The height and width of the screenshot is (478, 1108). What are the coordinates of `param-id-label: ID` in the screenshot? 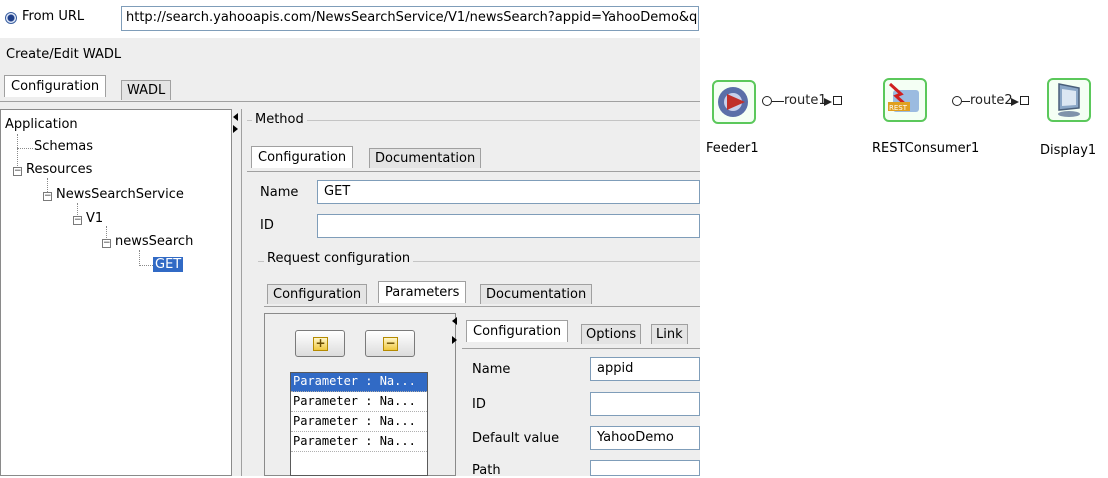 It's located at (479, 404).